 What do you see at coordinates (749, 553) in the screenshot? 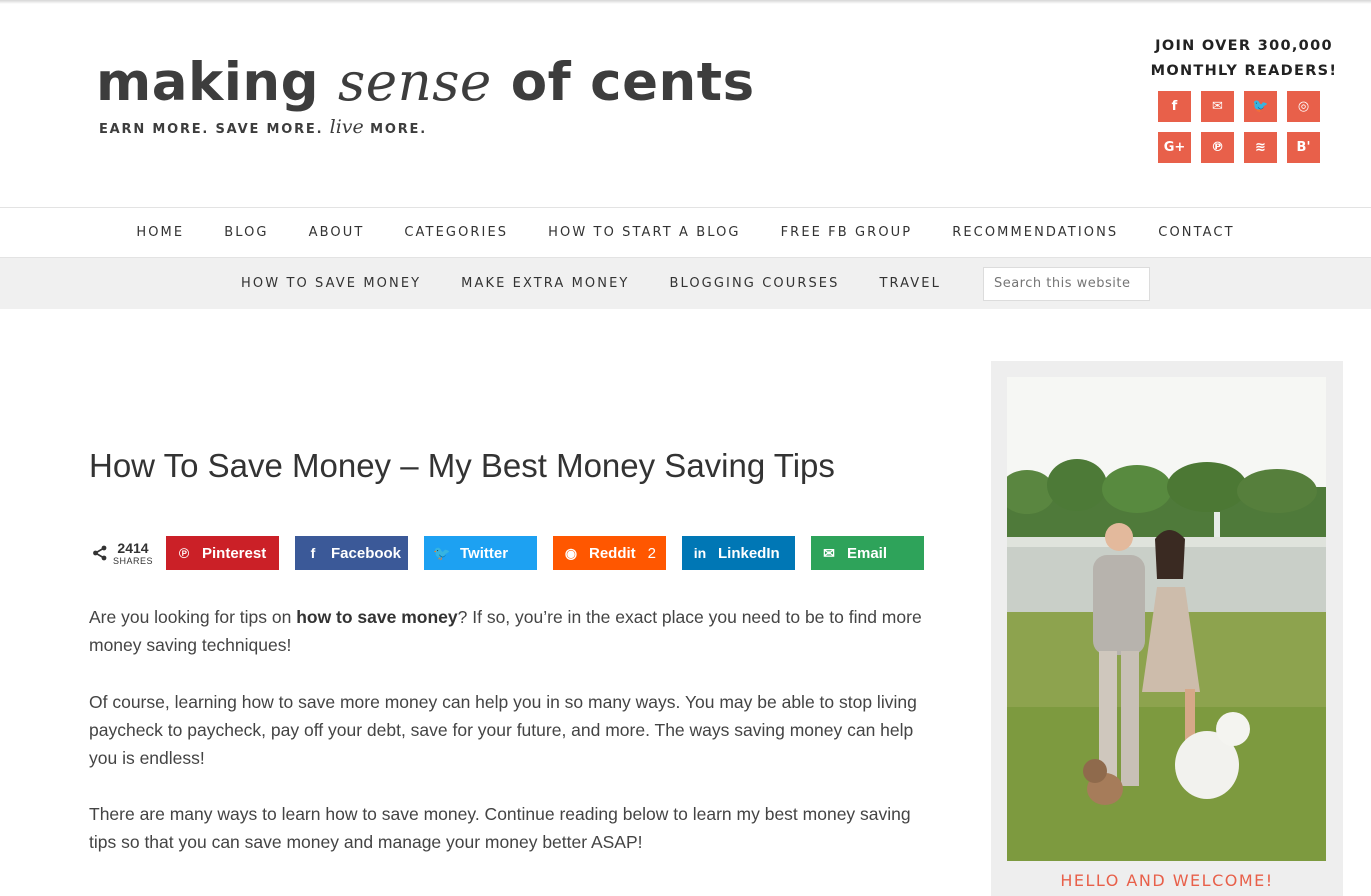
I see `share-button-label: LinkedIn` at bounding box center [749, 553].